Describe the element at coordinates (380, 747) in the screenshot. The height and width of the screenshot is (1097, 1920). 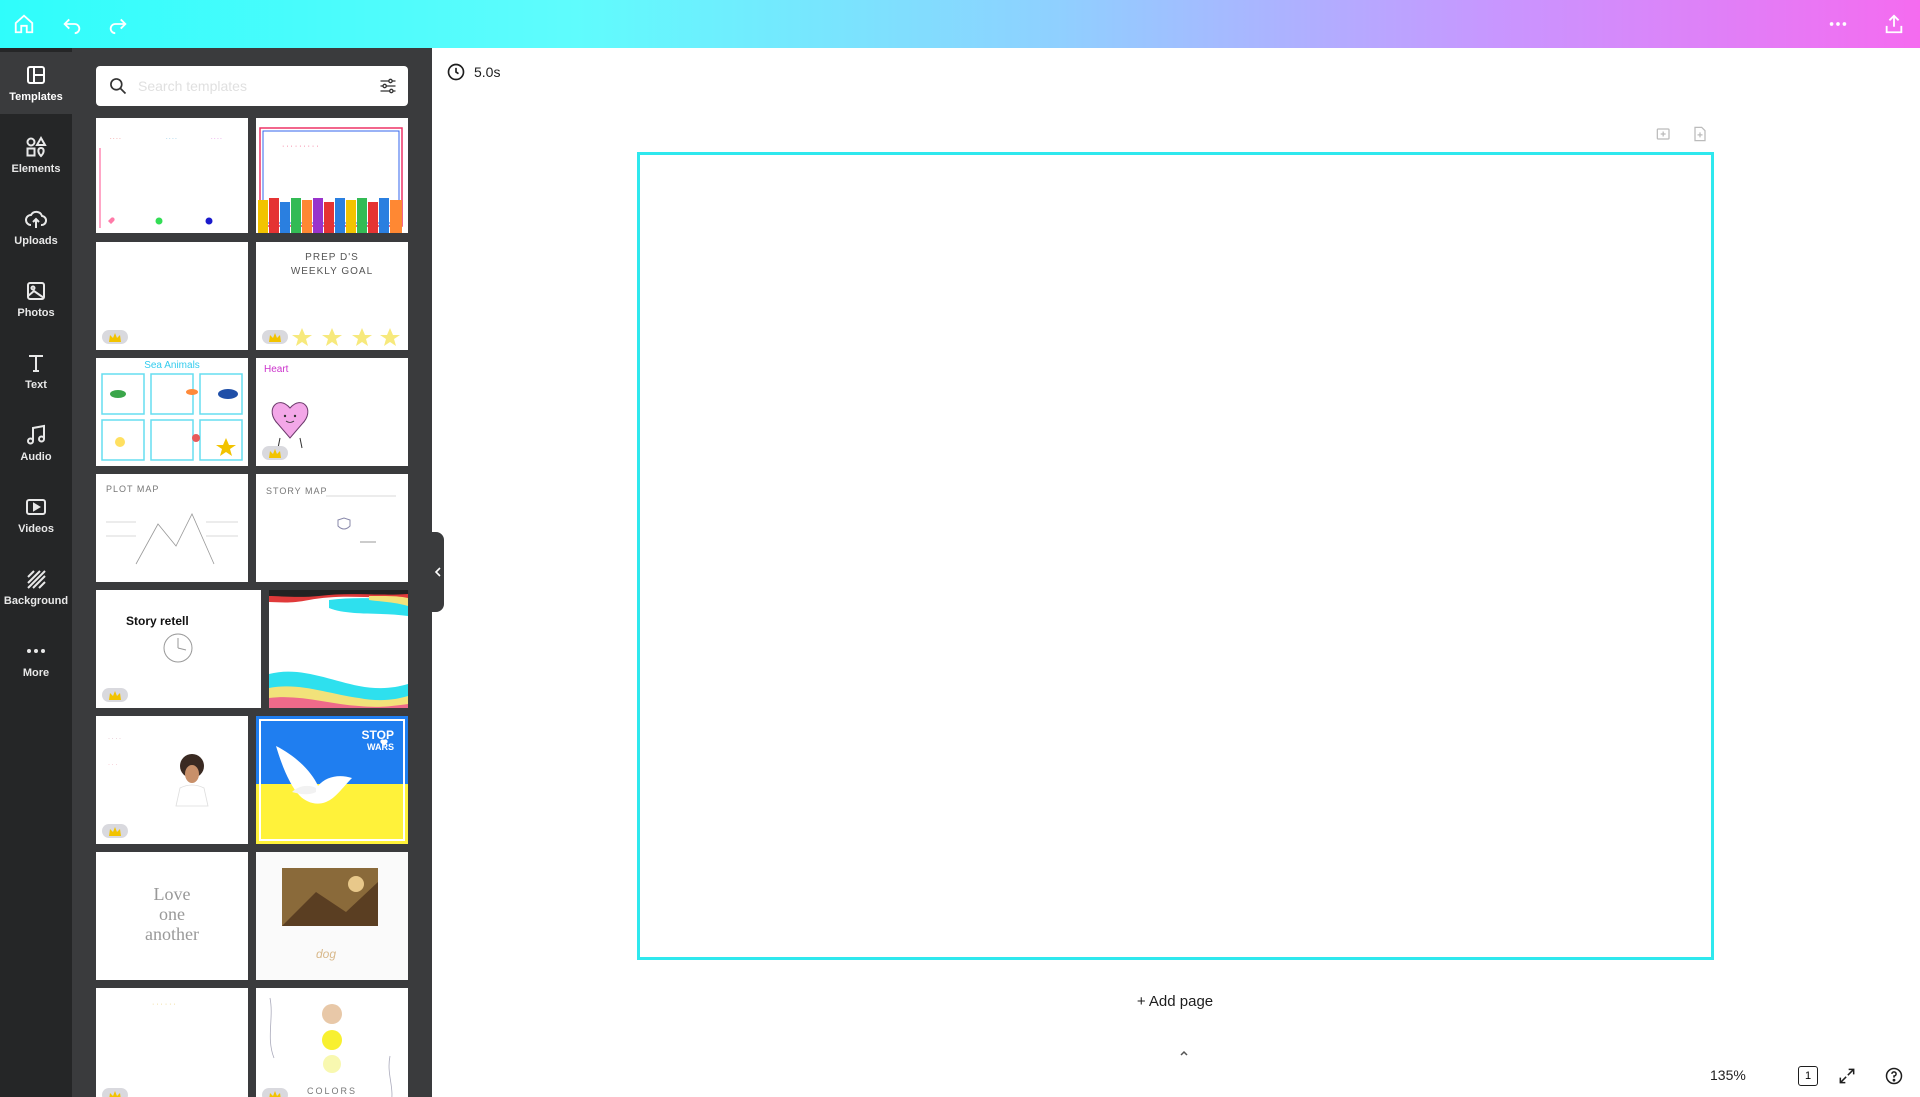
I see `template-subtitle: WARS` at that location.